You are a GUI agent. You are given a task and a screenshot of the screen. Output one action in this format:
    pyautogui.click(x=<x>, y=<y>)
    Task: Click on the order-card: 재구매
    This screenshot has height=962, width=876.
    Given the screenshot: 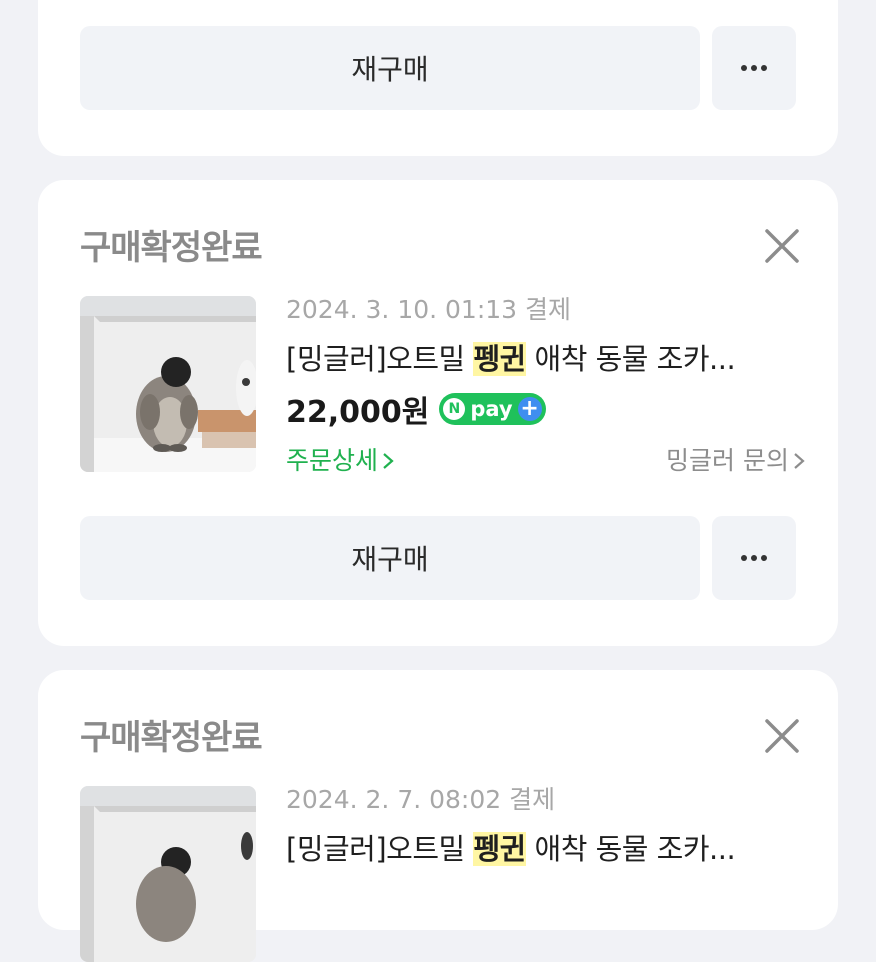 What is the action you would take?
    pyautogui.click(x=438, y=78)
    